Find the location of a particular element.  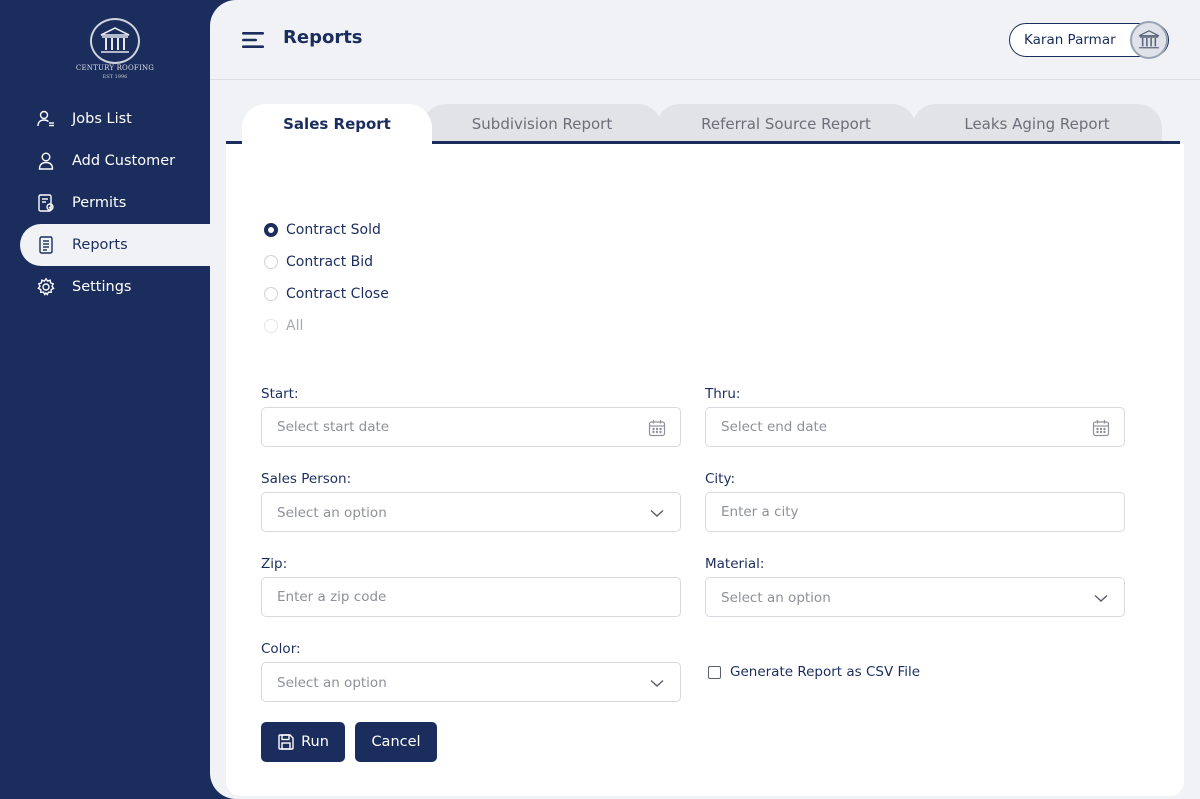

sidebar-item-label: Jobs List is located at coordinates (102, 119).